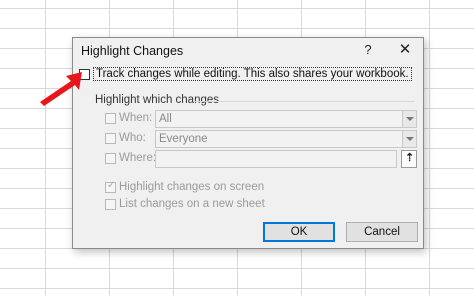 The width and height of the screenshot is (474, 296). I want to click on when-checkbox, so click(110, 118).